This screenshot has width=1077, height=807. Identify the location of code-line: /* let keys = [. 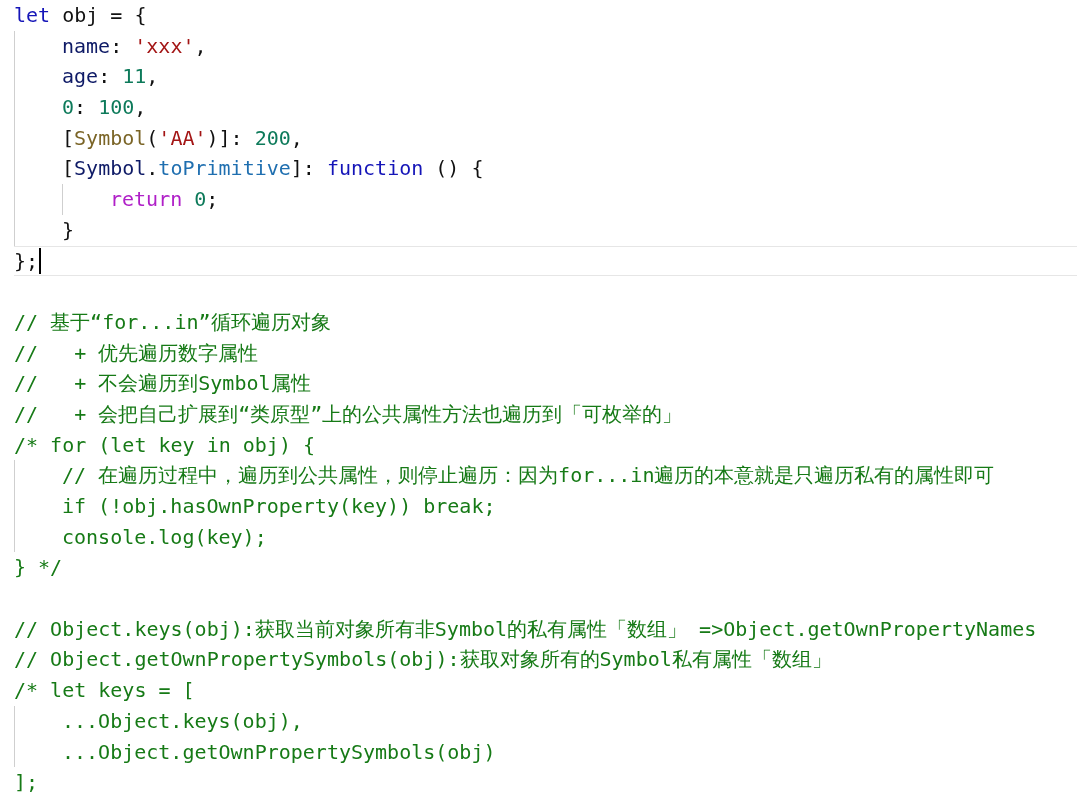
(104, 691).